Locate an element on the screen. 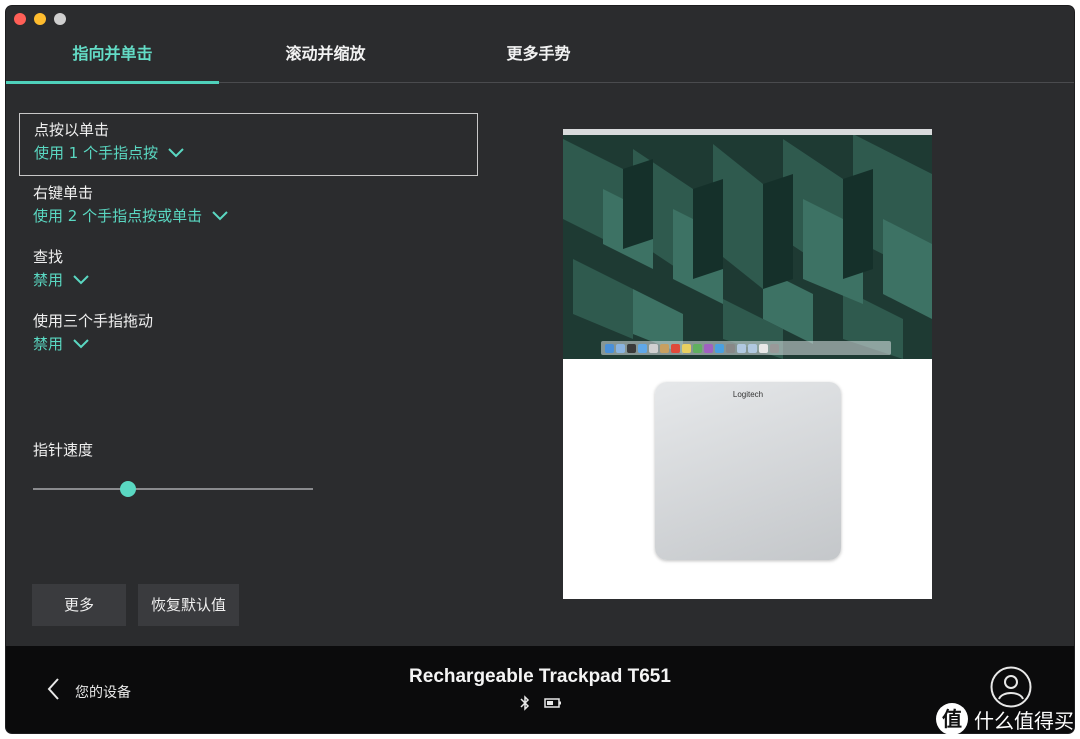 The height and width of the screenshot is (739, 1080). setting-value: 使用 1 个手指点按 is located at coordinates (96, 153).